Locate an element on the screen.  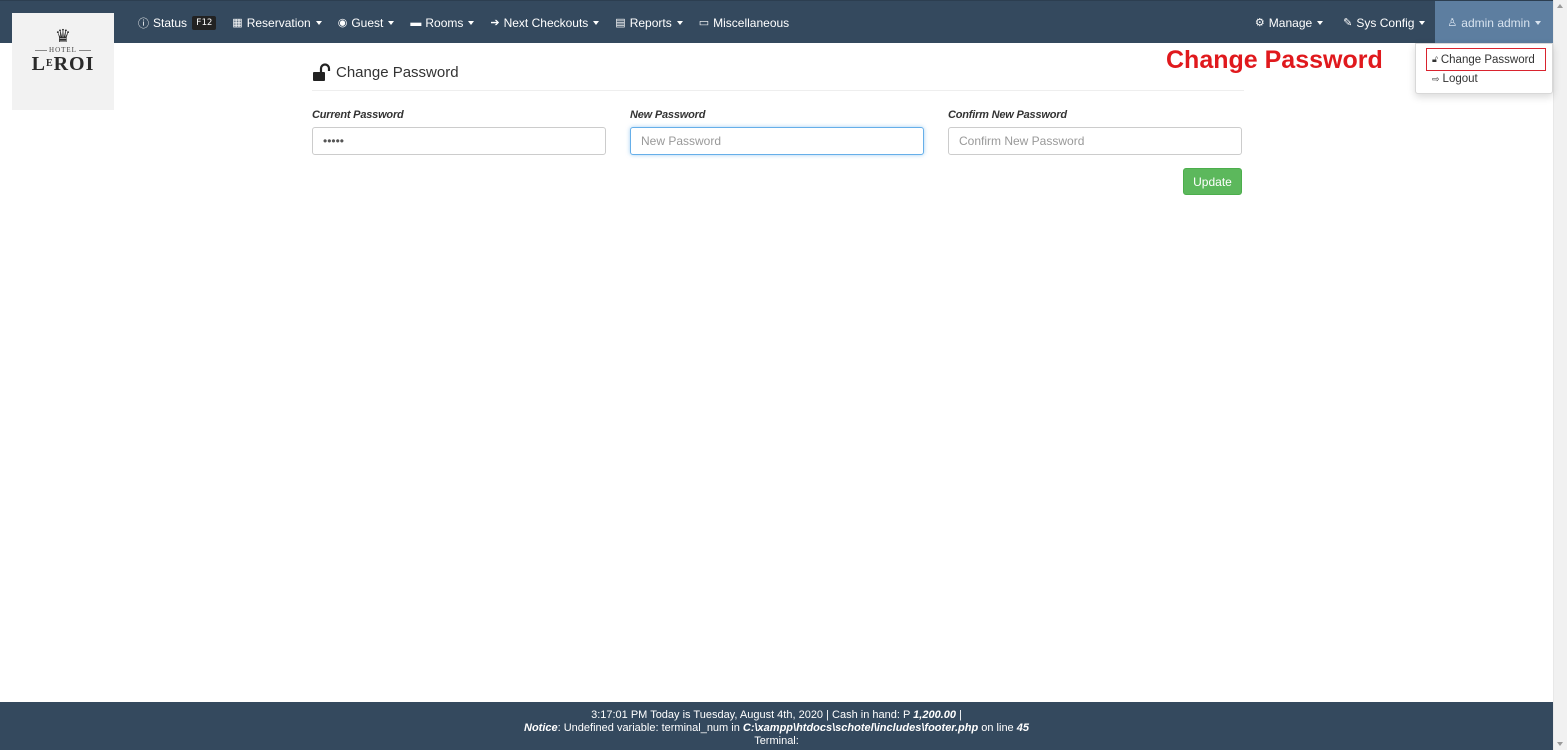
nav-sys-config: ✎ Sys Config is located at coordinates (1384, 22).